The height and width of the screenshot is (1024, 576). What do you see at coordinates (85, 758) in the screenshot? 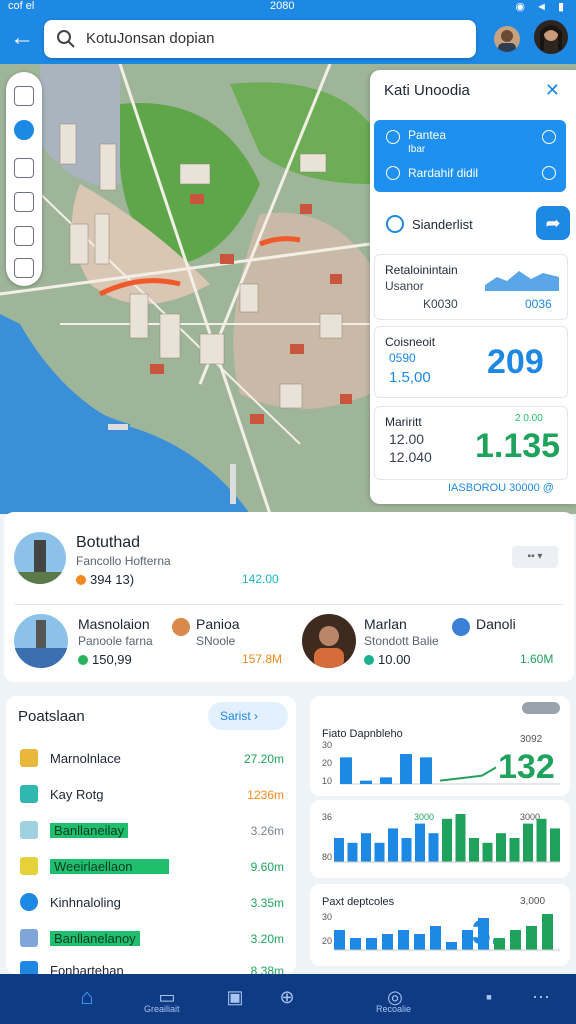
I see `list-item-name: Marnolnlace` at bounding box center [85, 758].